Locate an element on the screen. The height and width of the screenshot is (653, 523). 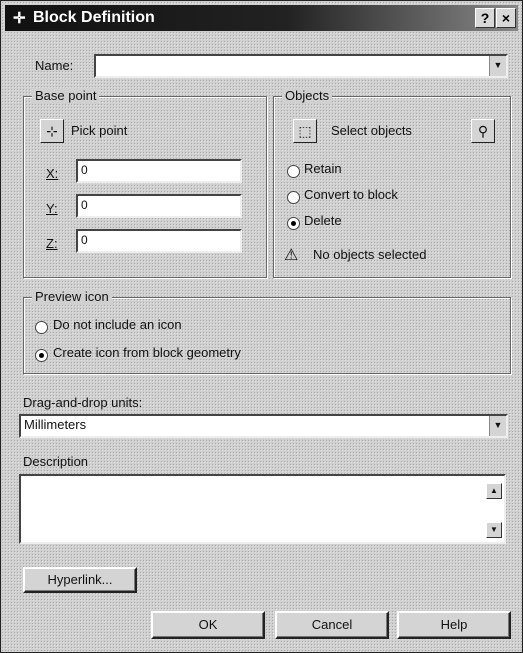
no-icon-radio is located at coordinates (41, 327).